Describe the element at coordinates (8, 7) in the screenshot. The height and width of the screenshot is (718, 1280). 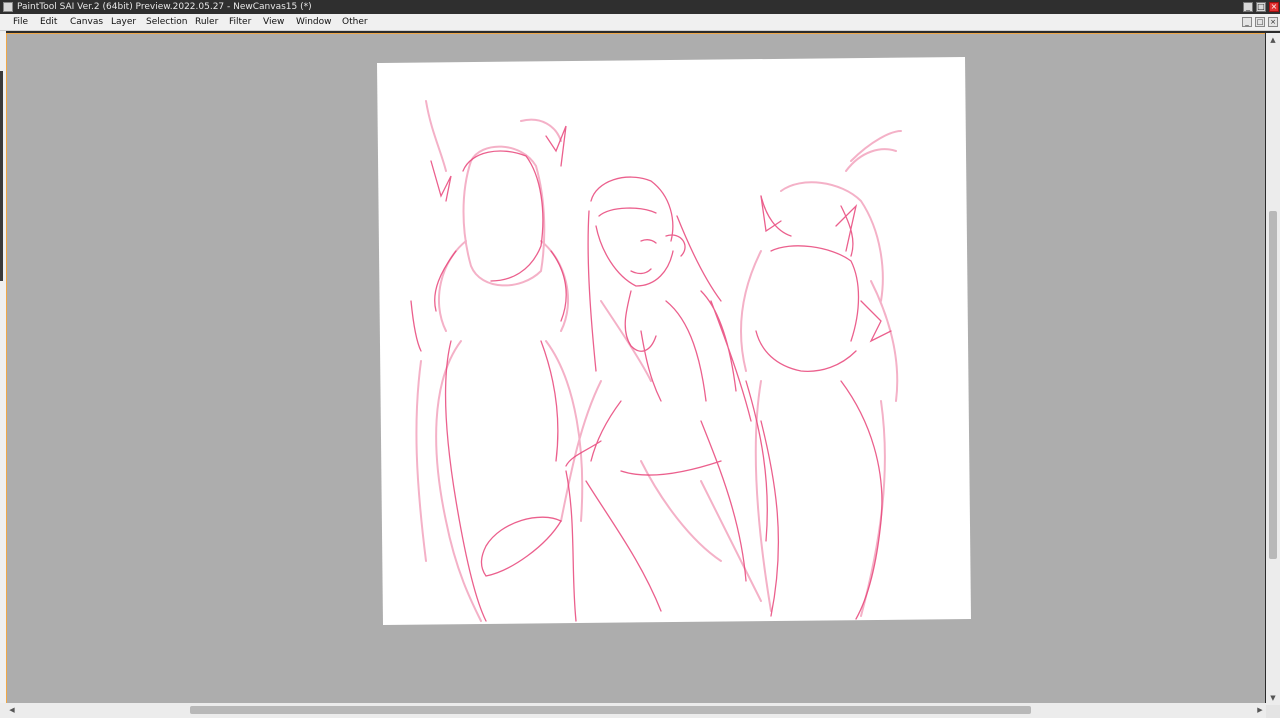
I see `app-icon` at that location.